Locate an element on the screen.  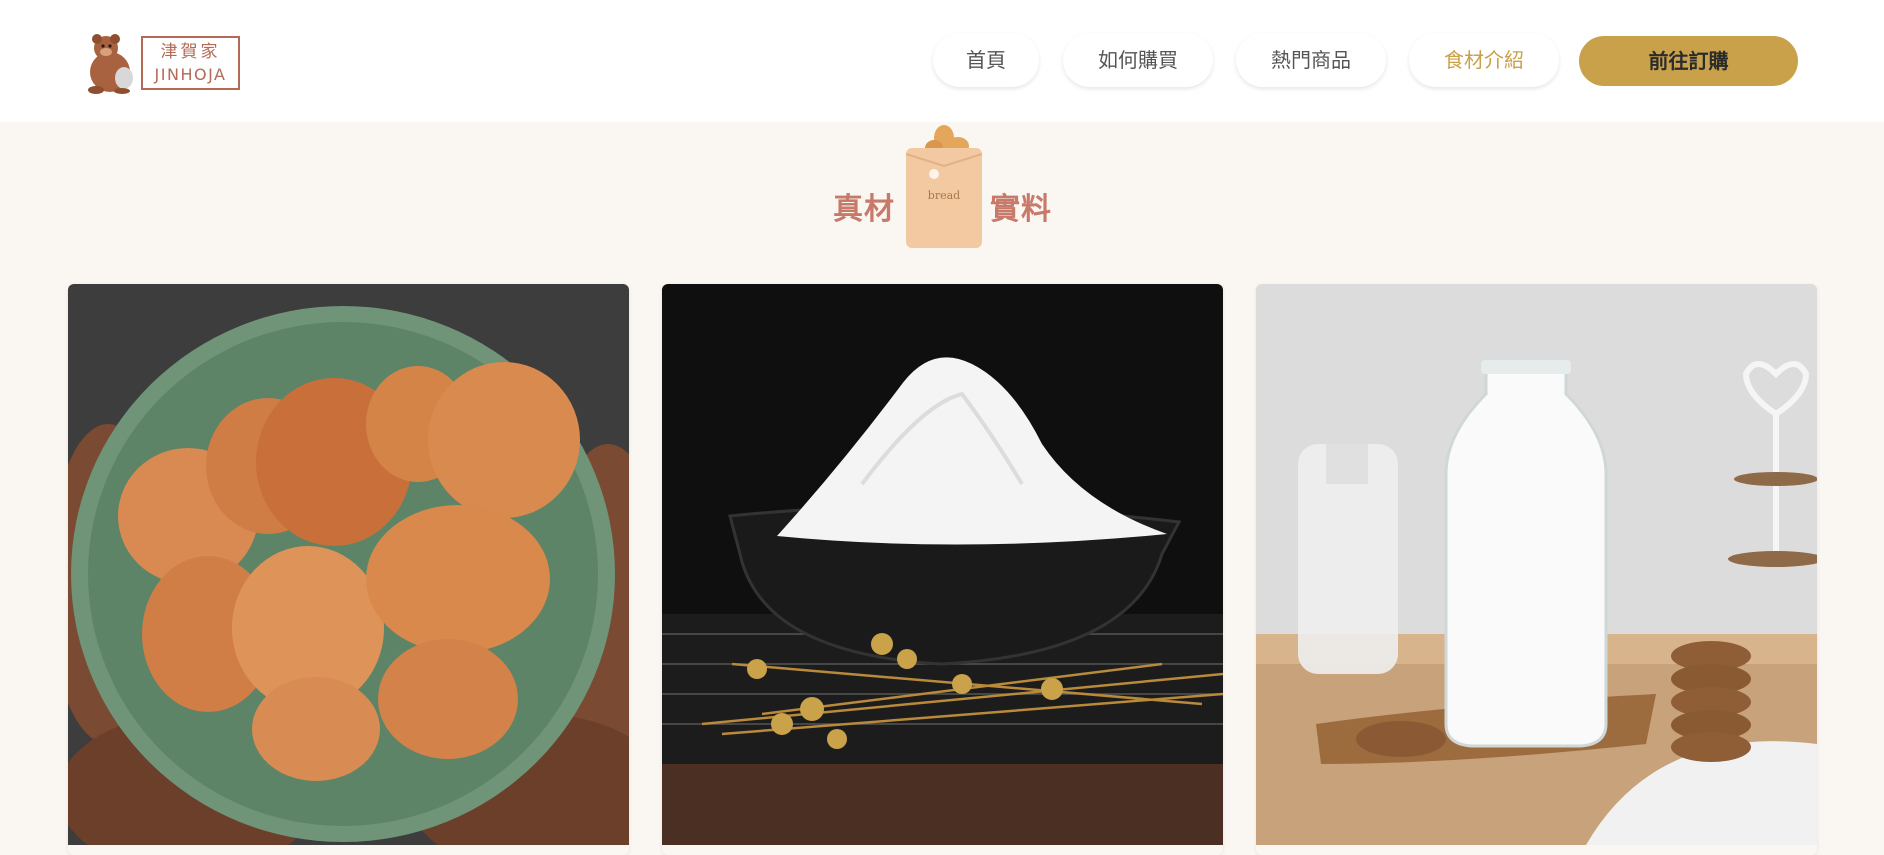
section-title-right: 實料 is located at coordinates (1021, 209).